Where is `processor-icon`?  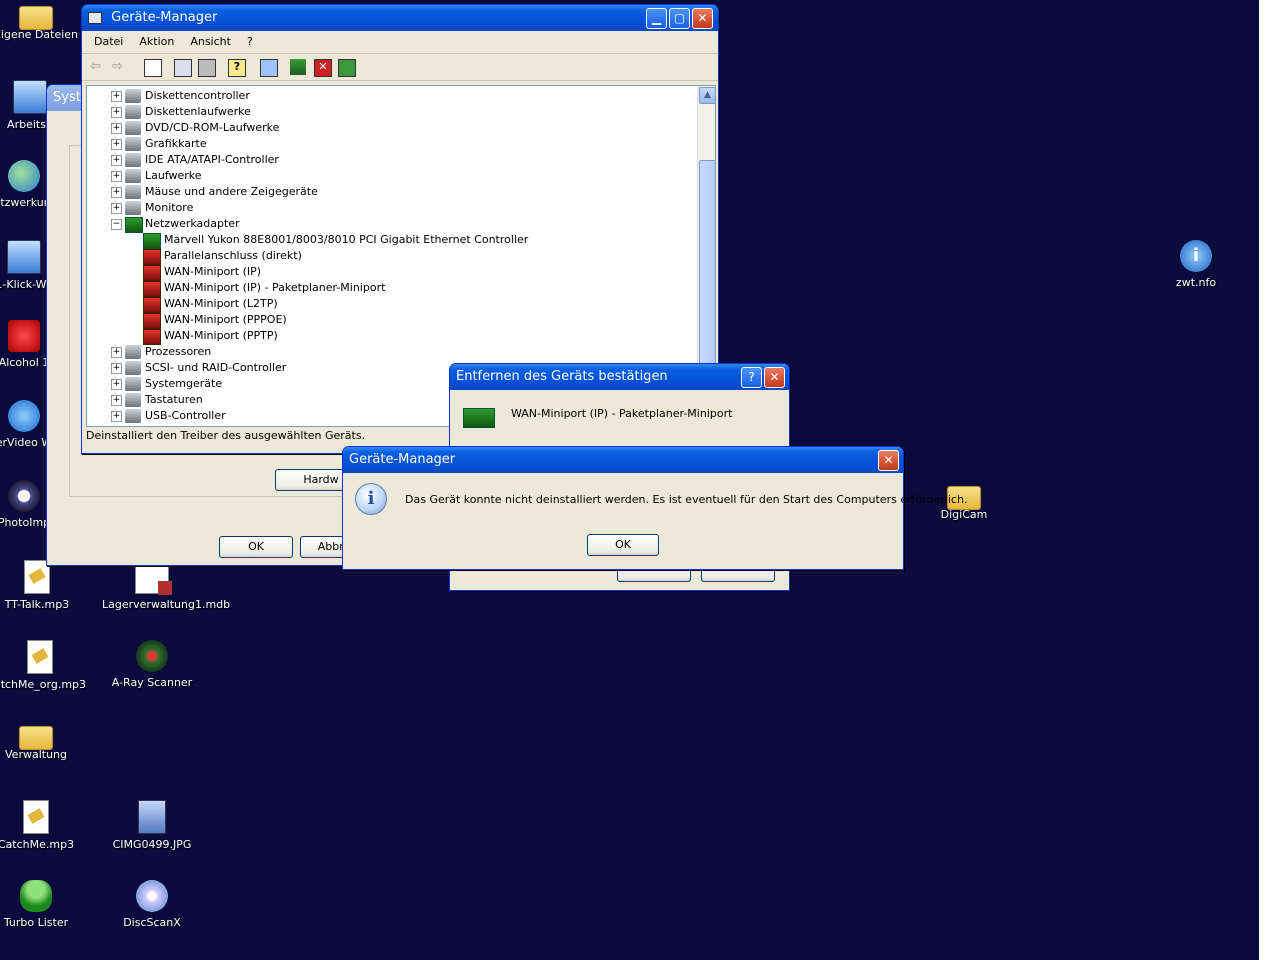 processor-icon is located at coordinates (133, 352).